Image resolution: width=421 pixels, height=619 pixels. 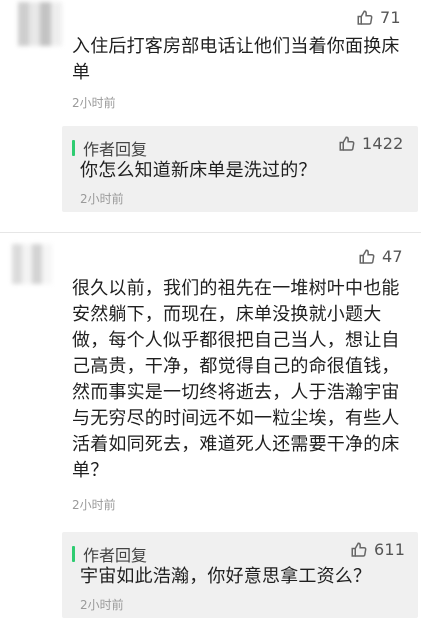 I want to click on author-reply: 作者回复 1422 你怎么知道新床单是洗过的？ 2小时前, so click(x=240, y=169).